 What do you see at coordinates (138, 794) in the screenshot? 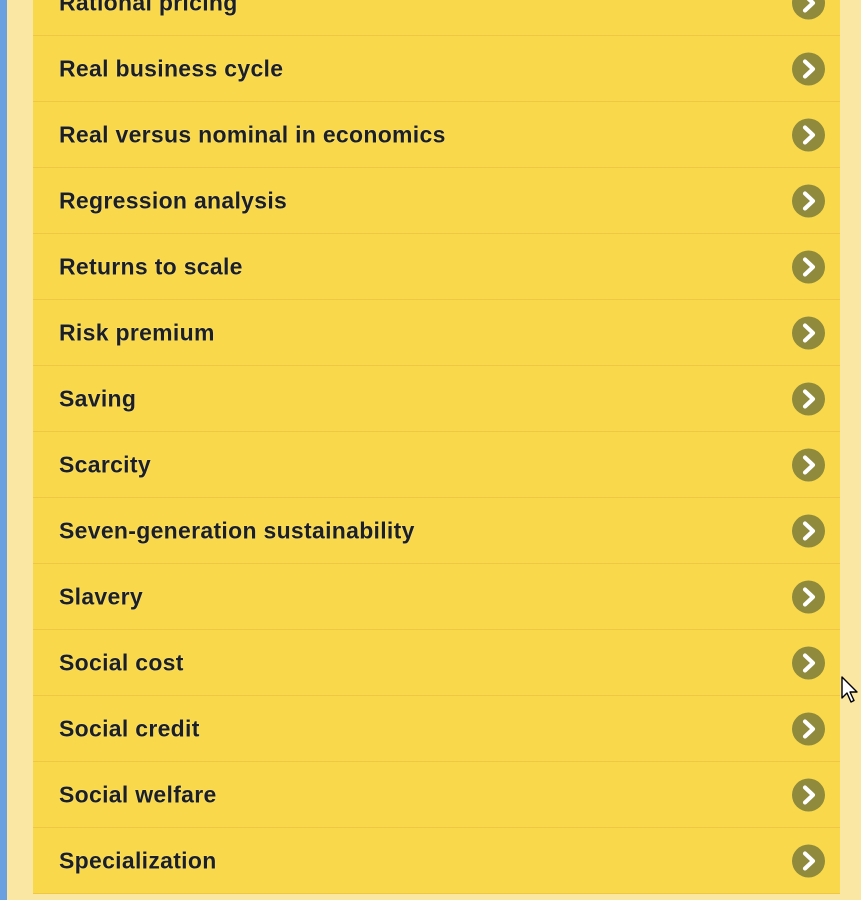
I see `list-item-label: Social welfare` at bounding box center [138, 794].